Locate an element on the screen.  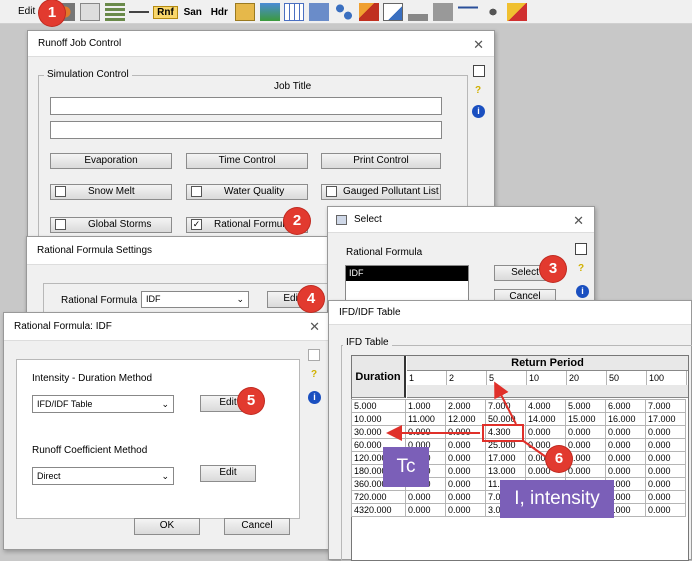
step-badge-3: 3 is located at coordinates (553, 269).